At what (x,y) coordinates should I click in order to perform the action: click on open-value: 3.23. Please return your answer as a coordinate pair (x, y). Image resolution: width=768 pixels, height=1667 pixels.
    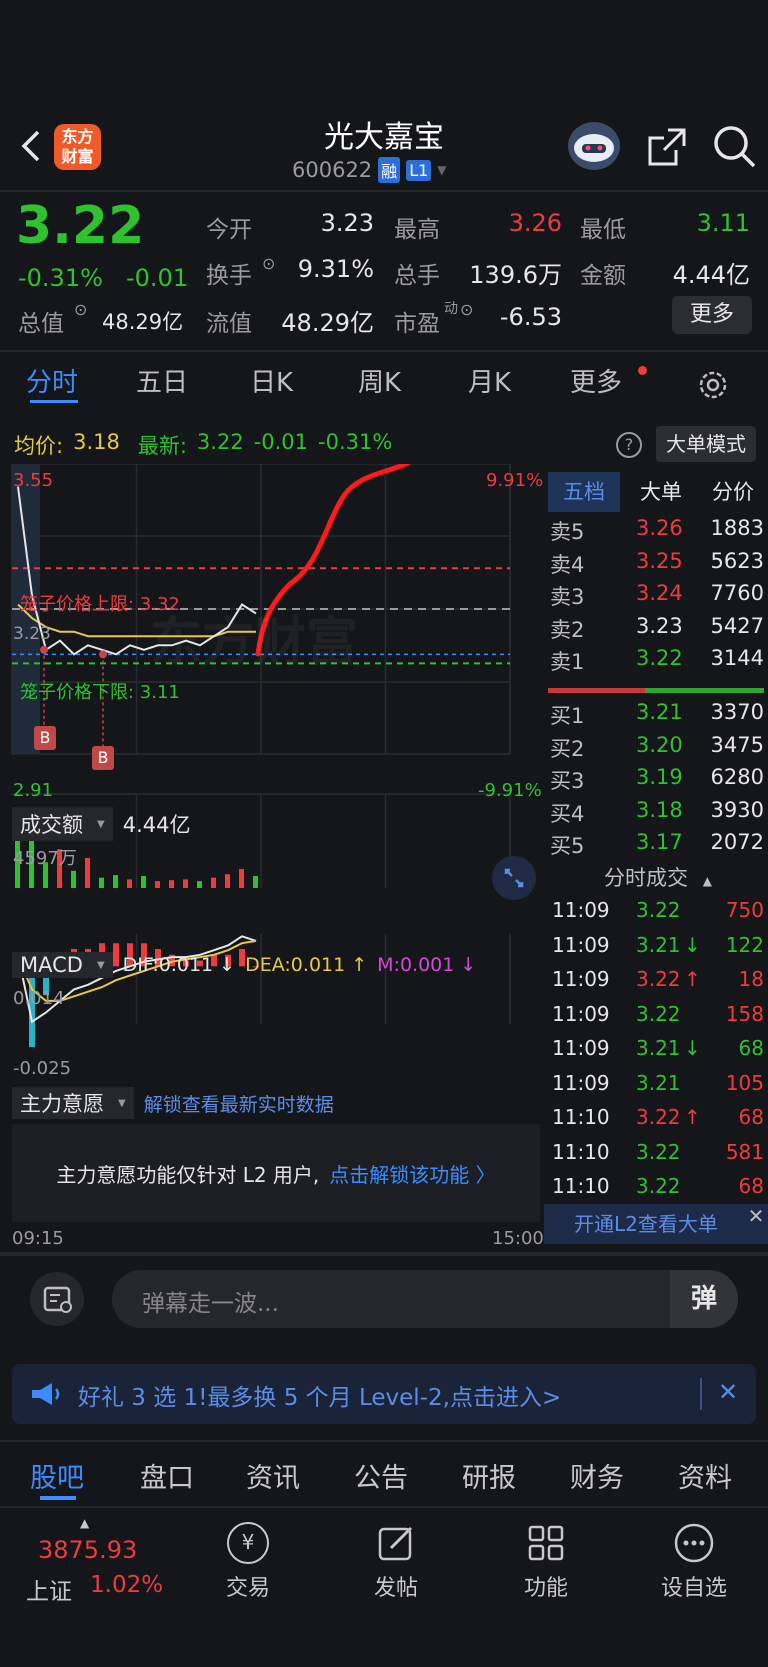
    Looking at the image, I should click on (347, 223).